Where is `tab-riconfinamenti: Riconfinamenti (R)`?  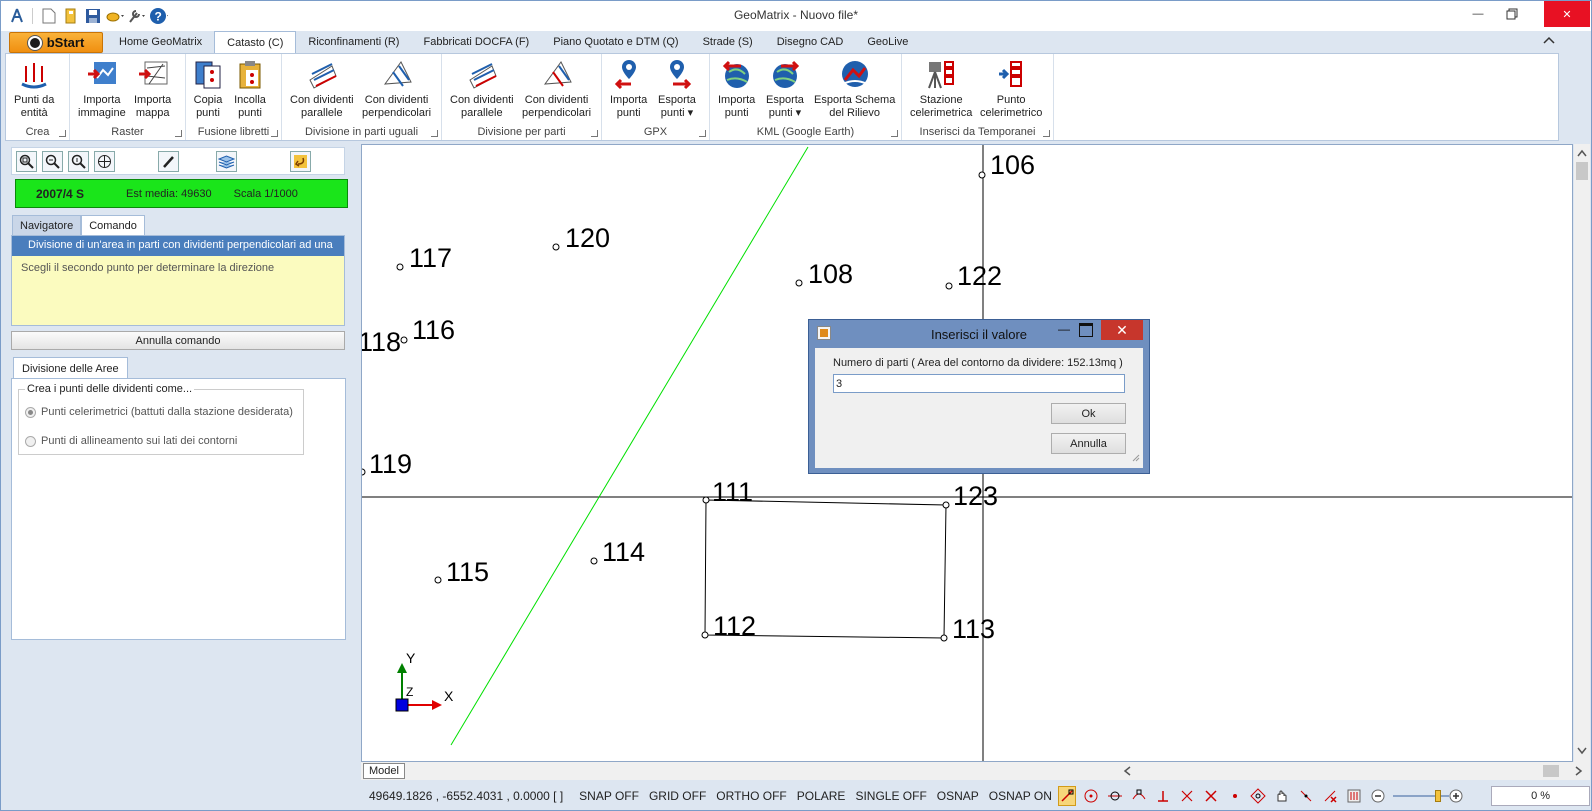 tab-riconfinamenti: Riconfinamenti (R) is located at coordinates (353, 42).